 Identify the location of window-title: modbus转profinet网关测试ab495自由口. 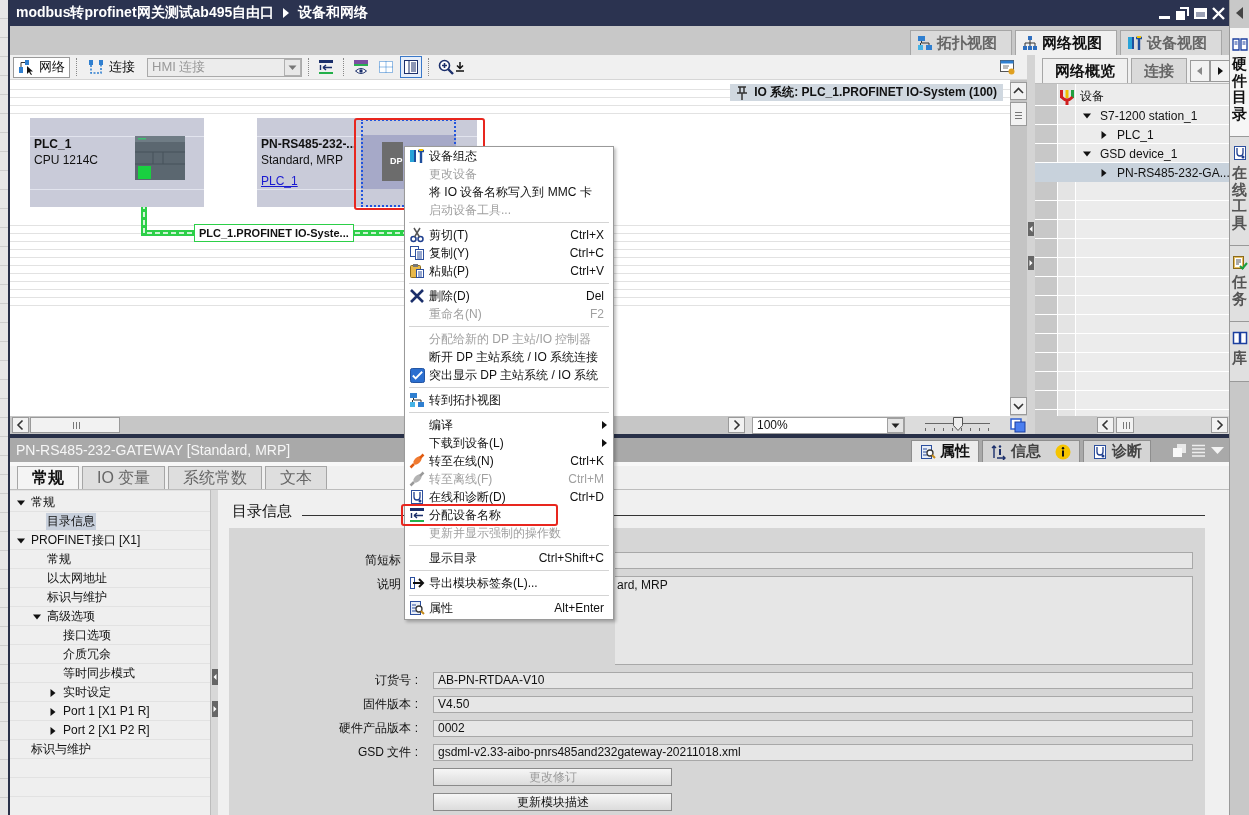
(145, 13).